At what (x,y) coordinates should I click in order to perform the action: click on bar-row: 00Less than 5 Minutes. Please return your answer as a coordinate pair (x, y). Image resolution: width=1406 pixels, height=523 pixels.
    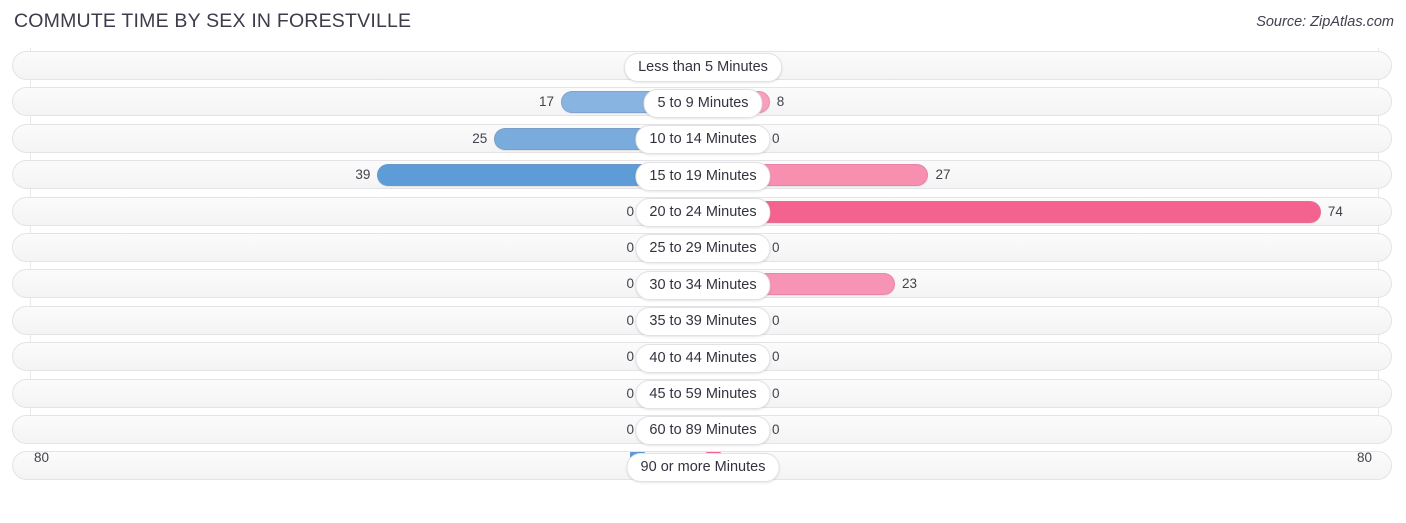
    Looking at the image, I should click on (703, 66).